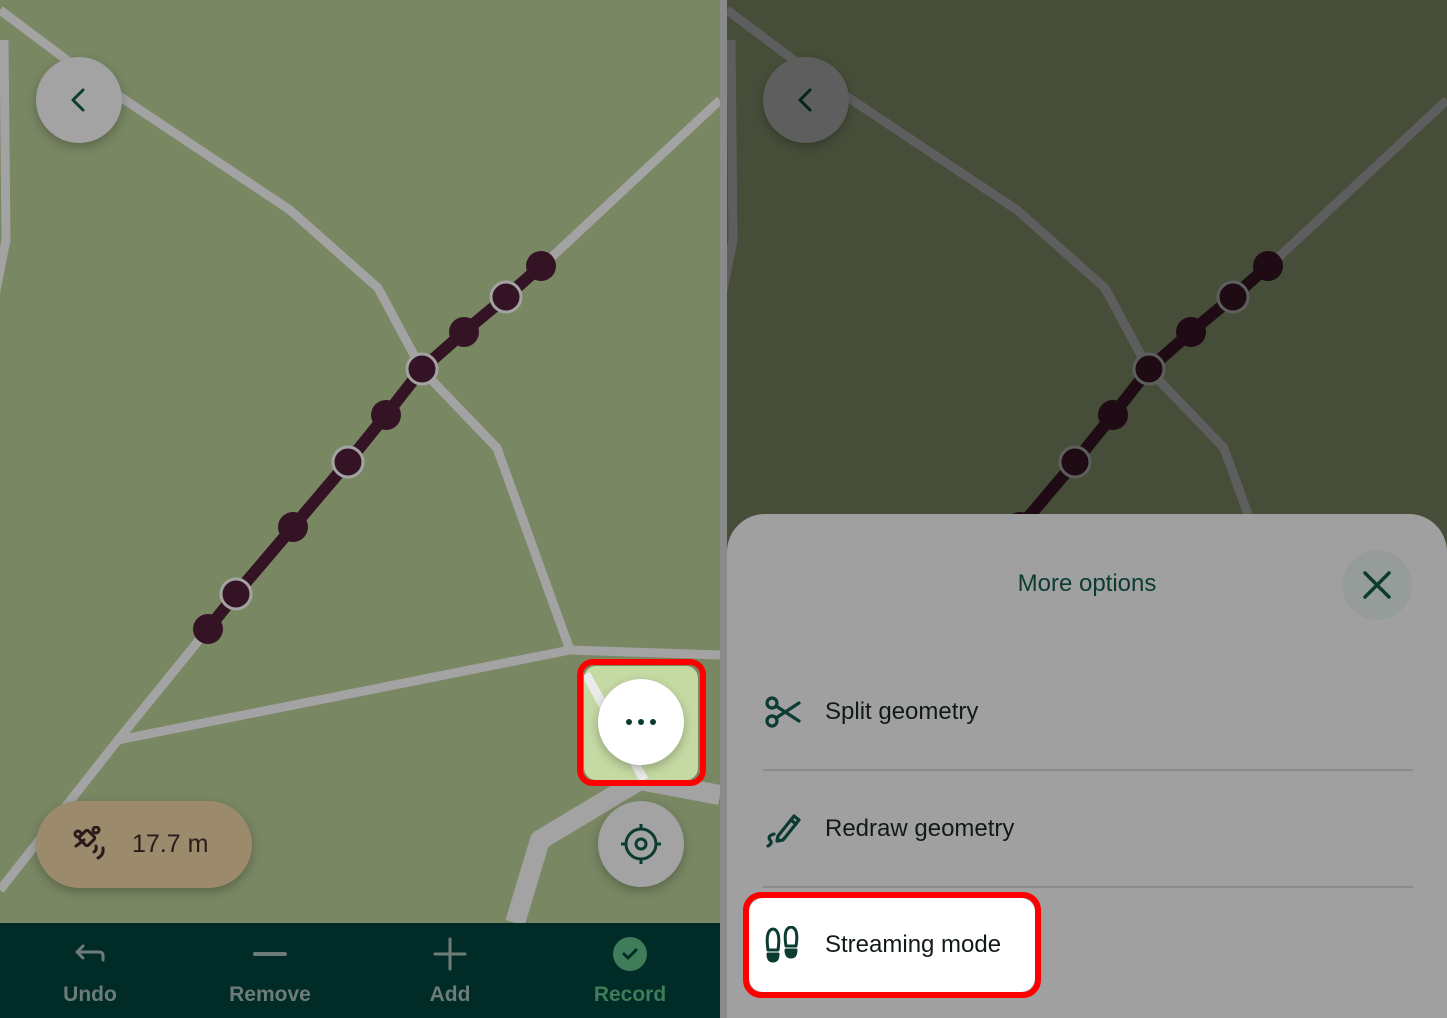  I want to click on crosshair-target-icon, so click(641, 844).